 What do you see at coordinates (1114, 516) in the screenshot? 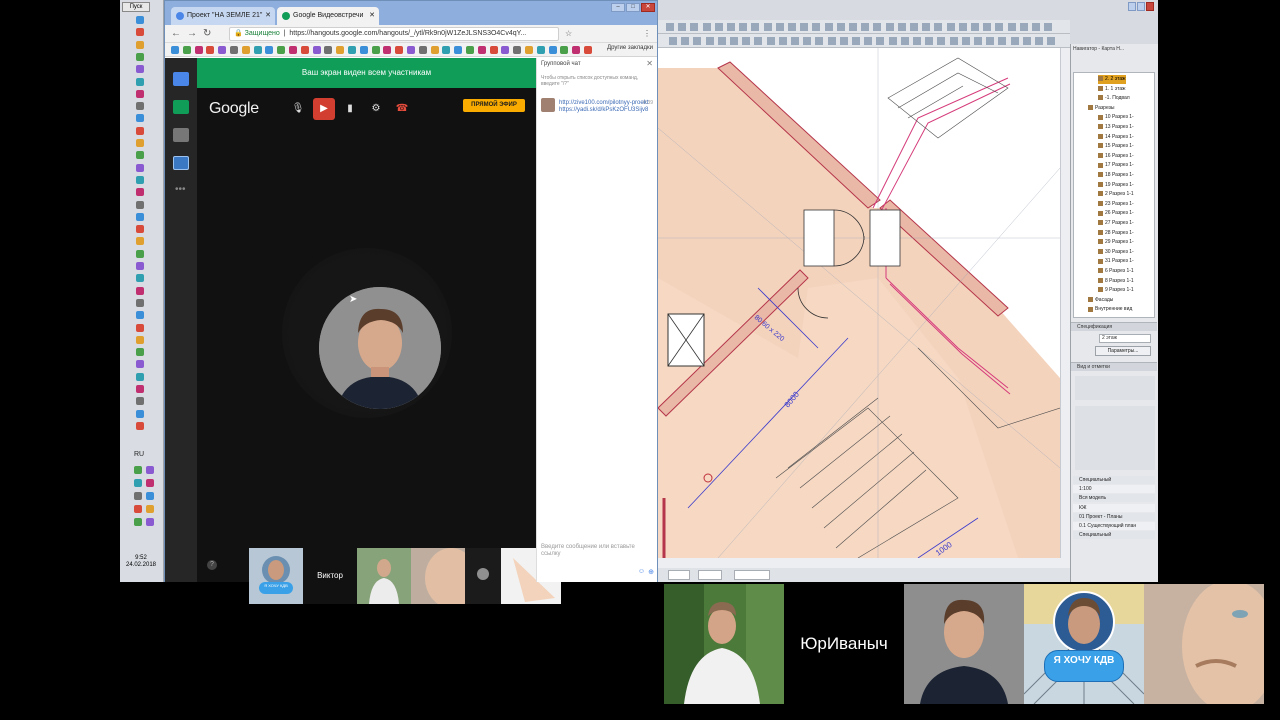
I see `layer-setting-row: 01 Проект - Планы` at bounding box center [1114, 516].